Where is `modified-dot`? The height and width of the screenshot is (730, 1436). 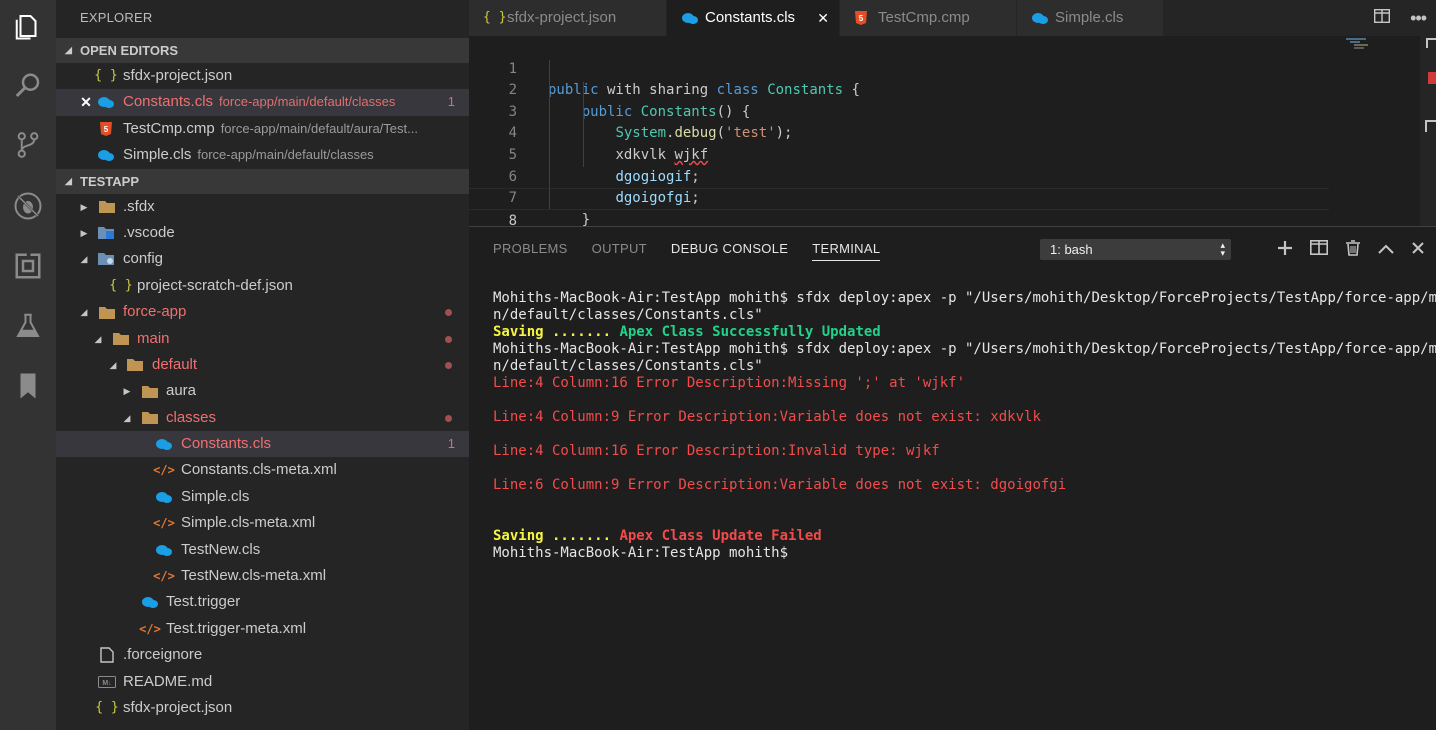 modified-dot is located at coordinates (448, 418).